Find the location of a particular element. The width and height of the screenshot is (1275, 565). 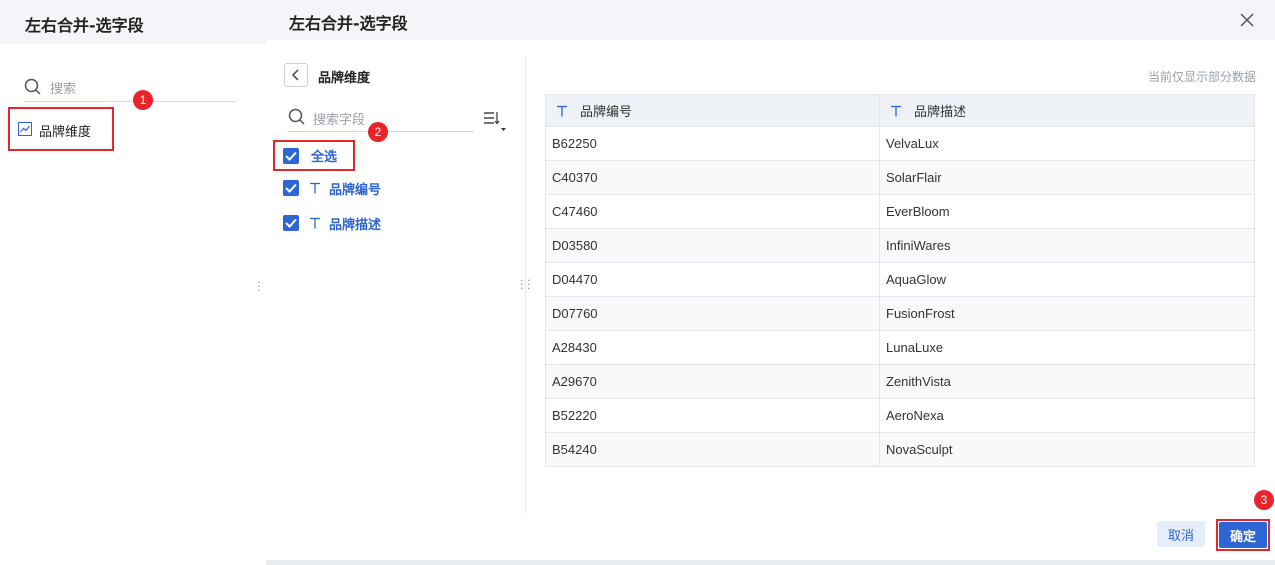

confirm-button-highlight: 确定 is located at coordinates (1243, 535).